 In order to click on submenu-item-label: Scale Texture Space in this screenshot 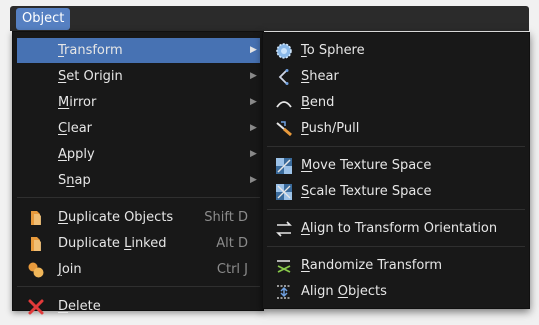, I will do `click(366, 191)`.